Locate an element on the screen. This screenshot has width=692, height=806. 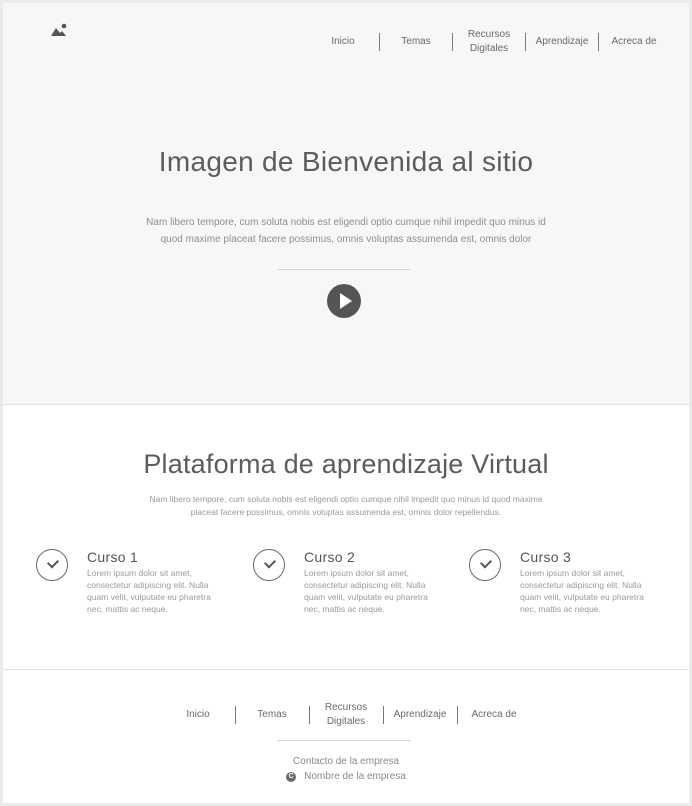
copyright-icon: C is located at coordinates (291, 776).